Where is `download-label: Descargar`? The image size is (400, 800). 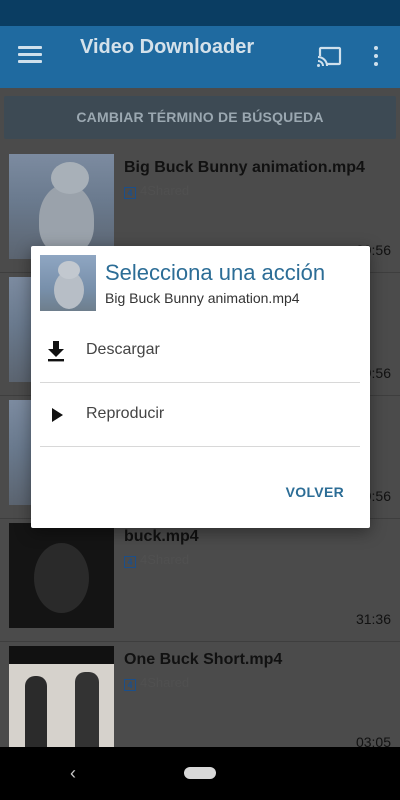
download-label: Descargar is located at coordinates (123, 349).